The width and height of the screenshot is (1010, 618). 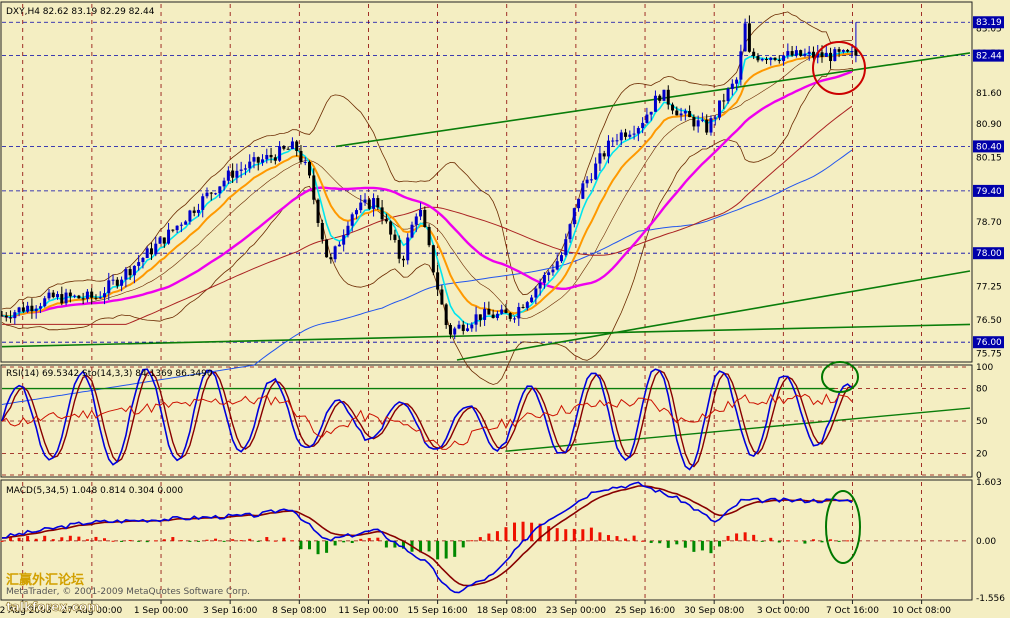 What do you see at coordinates (989, 23) in the screenshot?
I see `price-marker-label: 83.19` at bounding box center [989, 23].